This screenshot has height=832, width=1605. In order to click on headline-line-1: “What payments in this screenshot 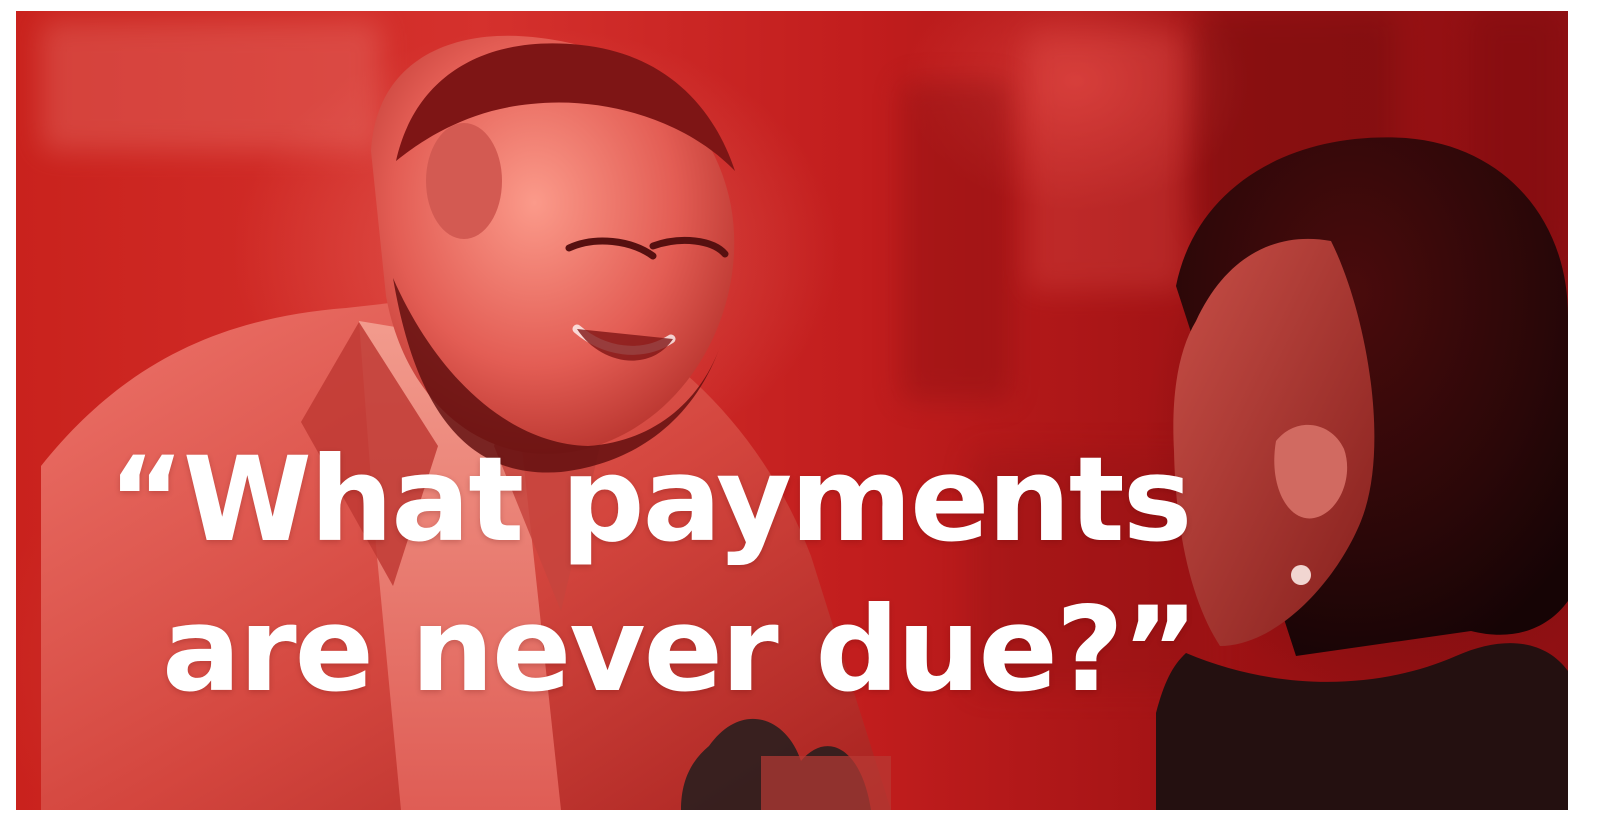, I will do `click(650, 499)`.